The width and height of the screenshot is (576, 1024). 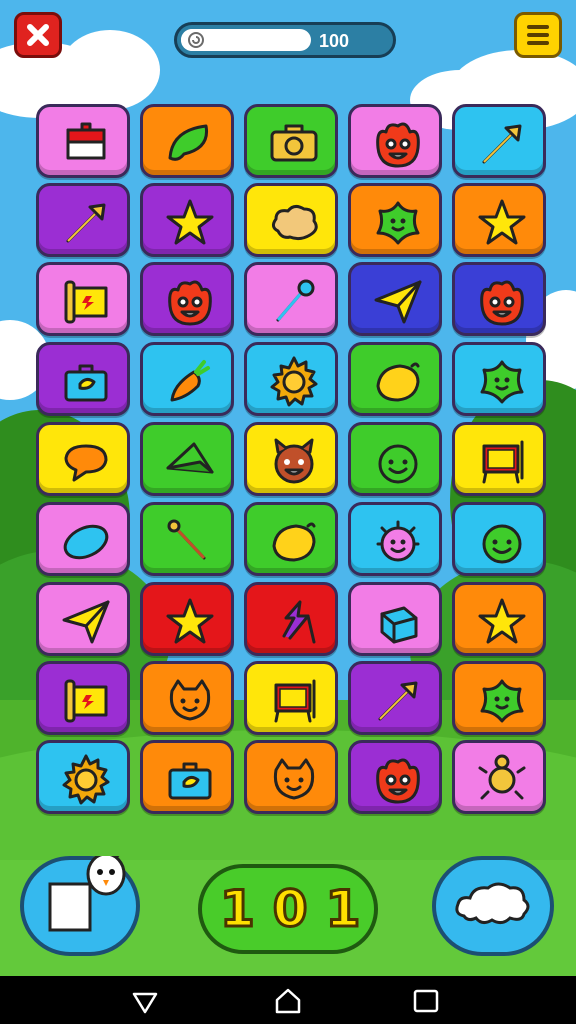 I want to click on back-triangle-icon, so click(x=145, y=1001).